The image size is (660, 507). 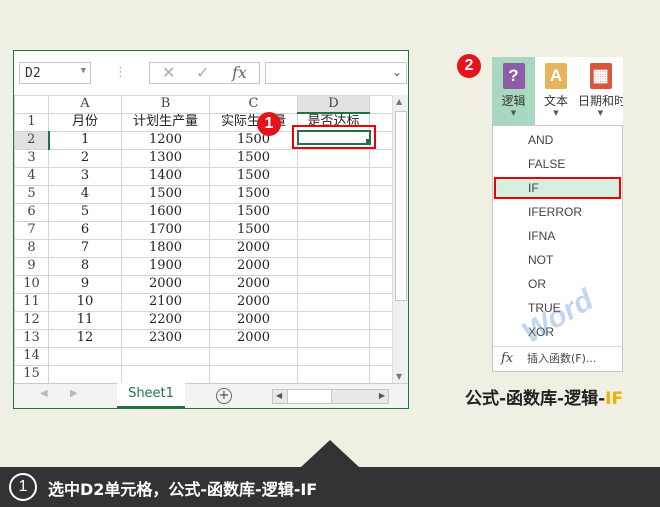 I want to click on row-header: 4, so click(x=31, y=176).